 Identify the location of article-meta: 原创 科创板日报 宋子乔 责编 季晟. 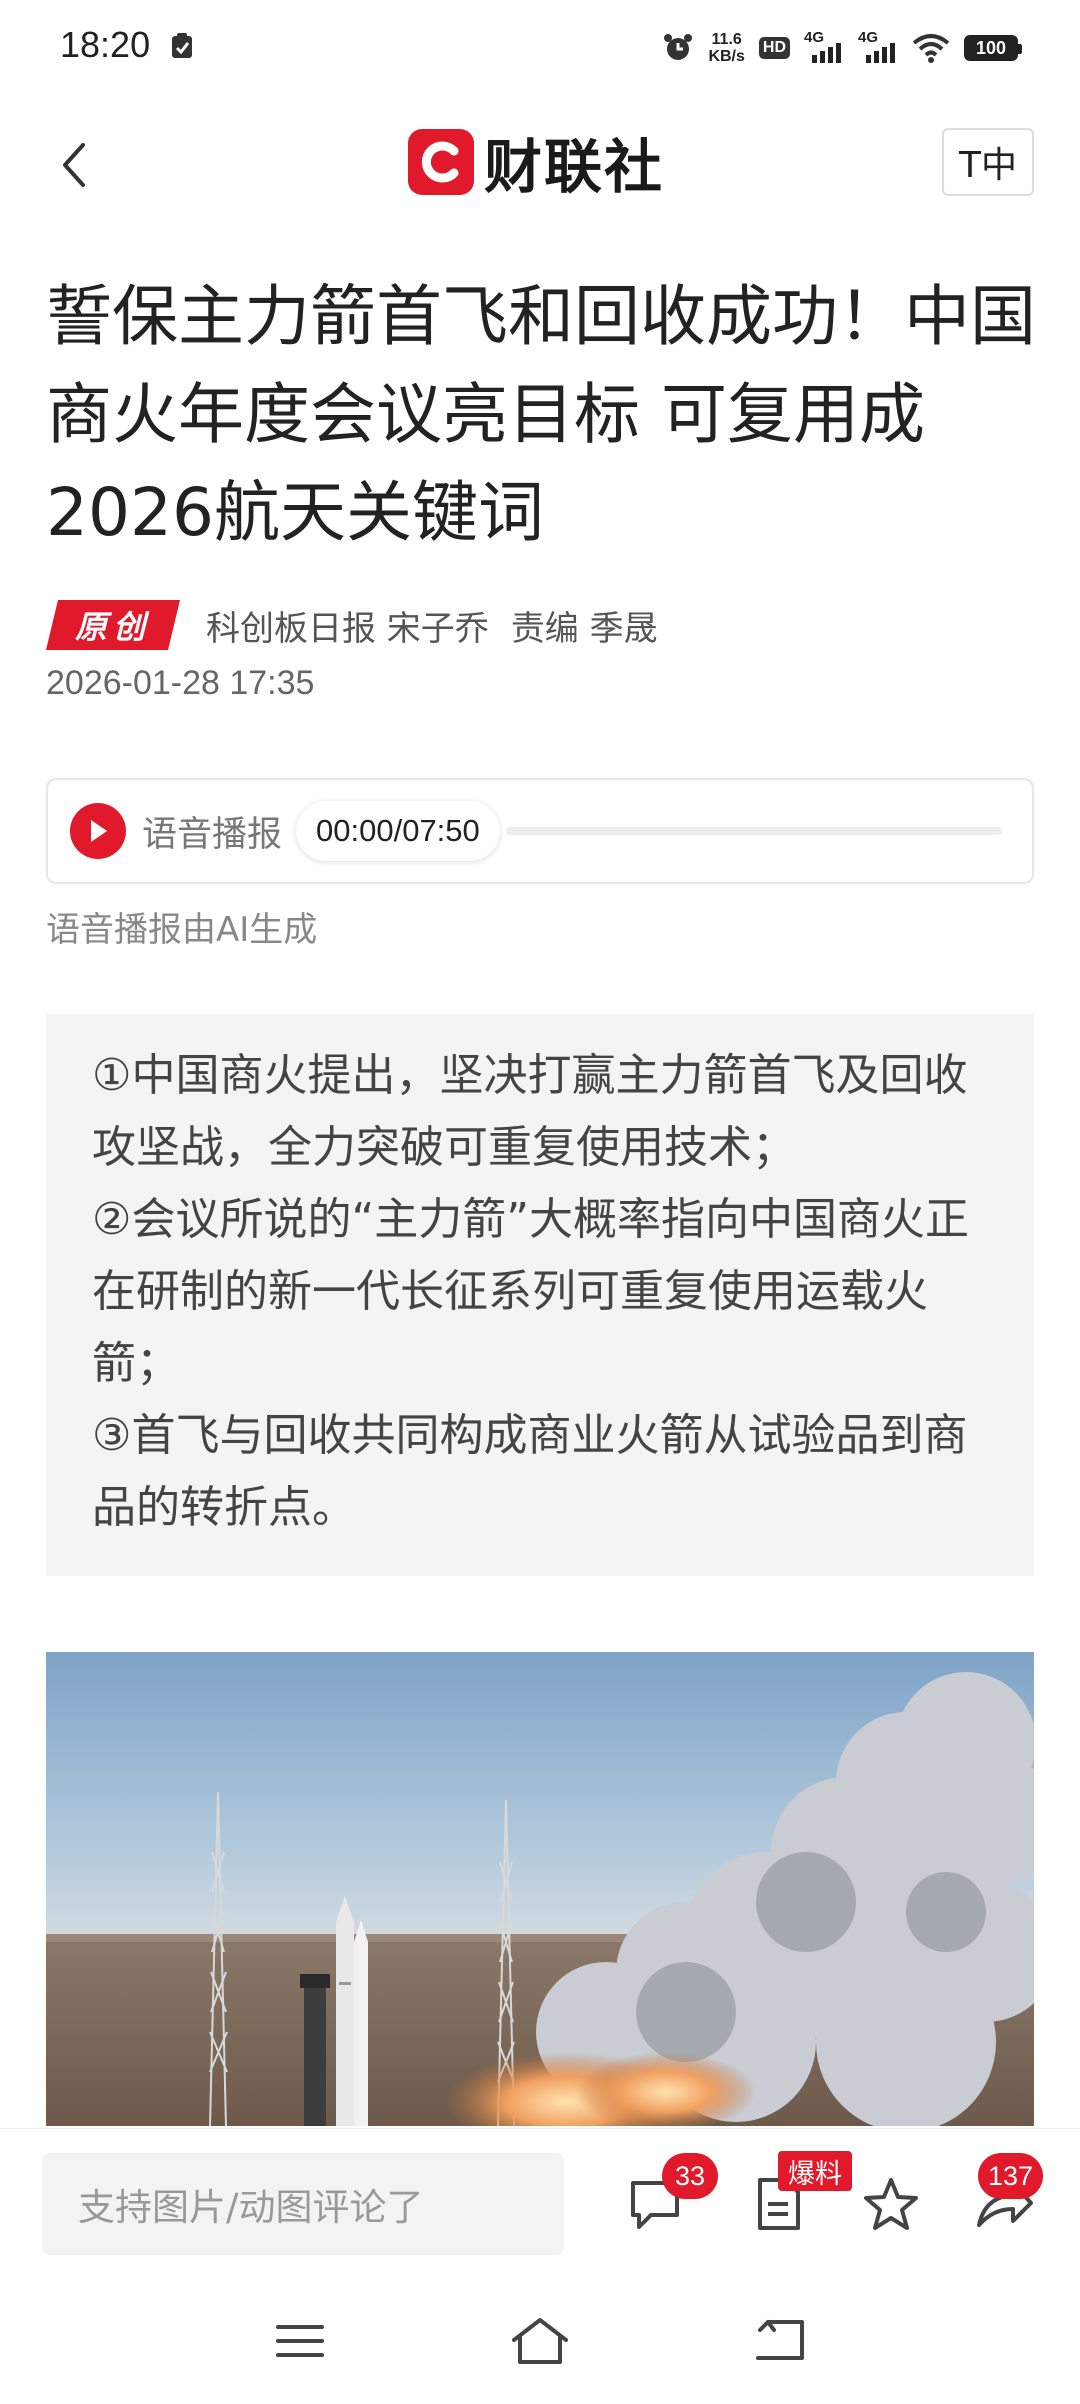
(541, 625).